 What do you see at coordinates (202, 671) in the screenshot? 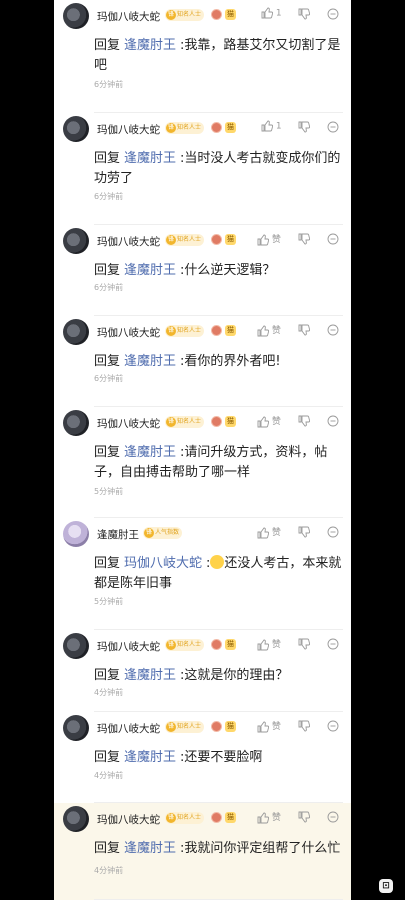
I see `comment-item: 玛伽八岐大蛇 锋 知名人士 猫 赞 回复 逢魔肘王:这就是你的理由？ 4分钟前` at bounding box center [202, 671].